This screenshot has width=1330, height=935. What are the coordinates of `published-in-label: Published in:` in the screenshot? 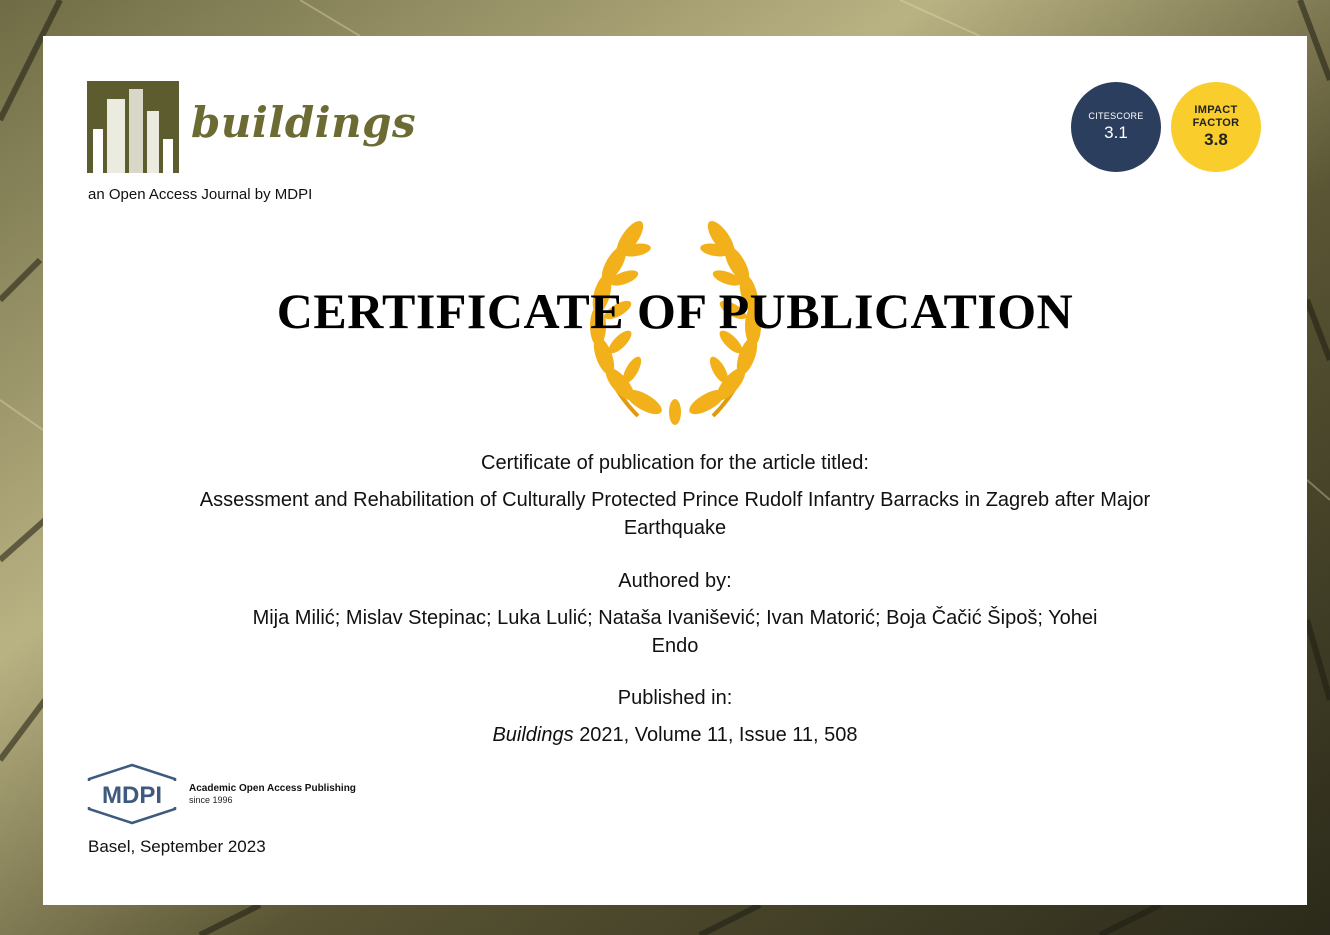 It's located at (675, 698).